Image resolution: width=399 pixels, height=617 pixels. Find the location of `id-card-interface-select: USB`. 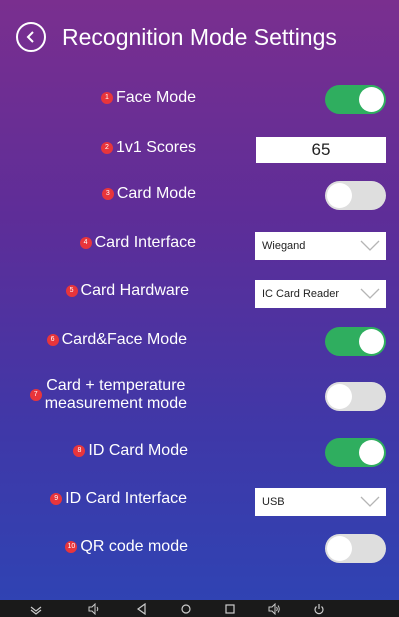

id-card-interface-select: USB is located at coordinates (320, 502).